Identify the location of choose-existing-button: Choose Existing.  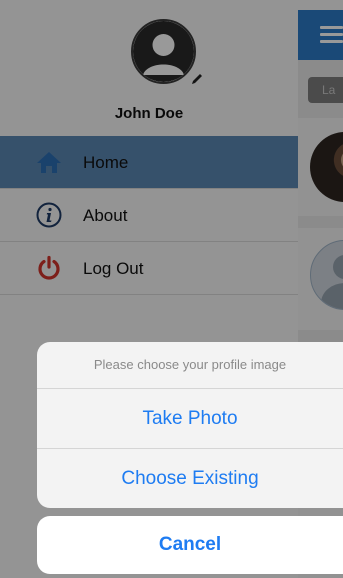
(190, 478).